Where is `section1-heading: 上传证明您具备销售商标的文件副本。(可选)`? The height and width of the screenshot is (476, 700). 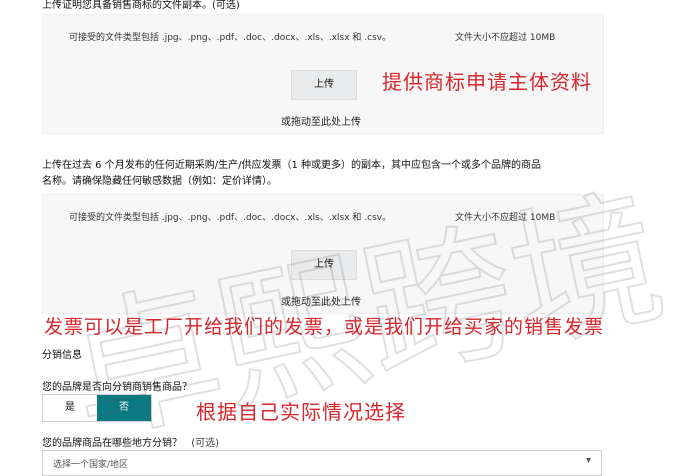 section1-heading: 上传证明您具备销售商标的文件副本。(可选) is located at coordinates (141, 5).